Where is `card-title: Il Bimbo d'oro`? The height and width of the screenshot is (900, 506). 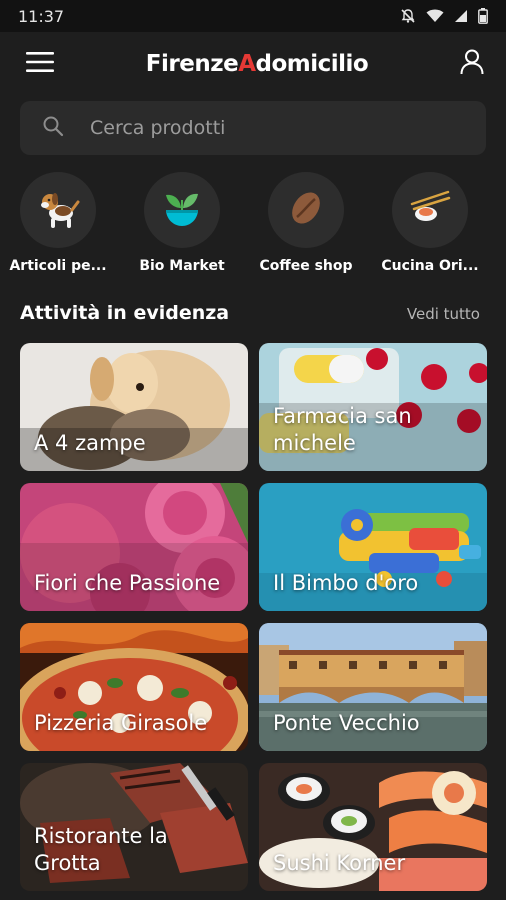 card-title: Il Bimbo d'oro is located at coordinates (346, 583).